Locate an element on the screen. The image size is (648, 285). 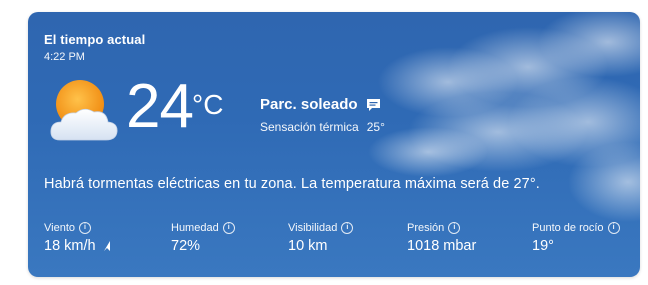
temperature-unit: °C is located at coordinates (208, 104).